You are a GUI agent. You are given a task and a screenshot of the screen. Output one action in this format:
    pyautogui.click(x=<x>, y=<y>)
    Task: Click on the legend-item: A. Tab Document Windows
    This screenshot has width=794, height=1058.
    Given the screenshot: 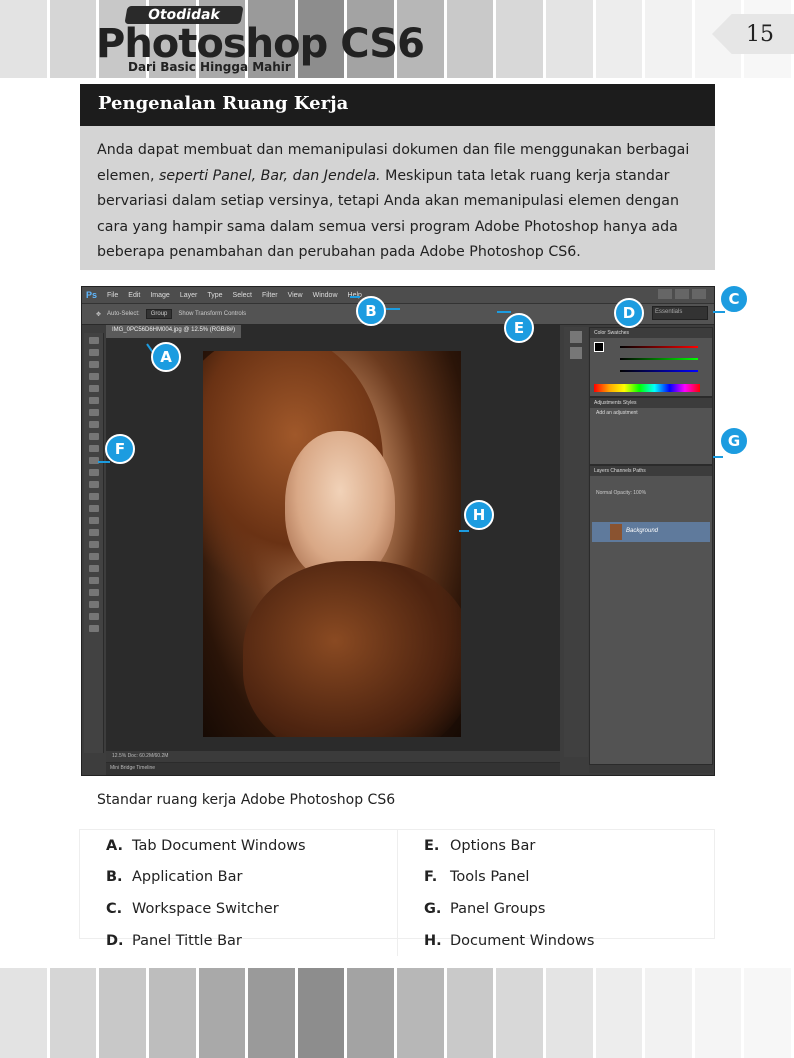 What is the action you would take?
    pyautogui.click(x=238, y=846)
    